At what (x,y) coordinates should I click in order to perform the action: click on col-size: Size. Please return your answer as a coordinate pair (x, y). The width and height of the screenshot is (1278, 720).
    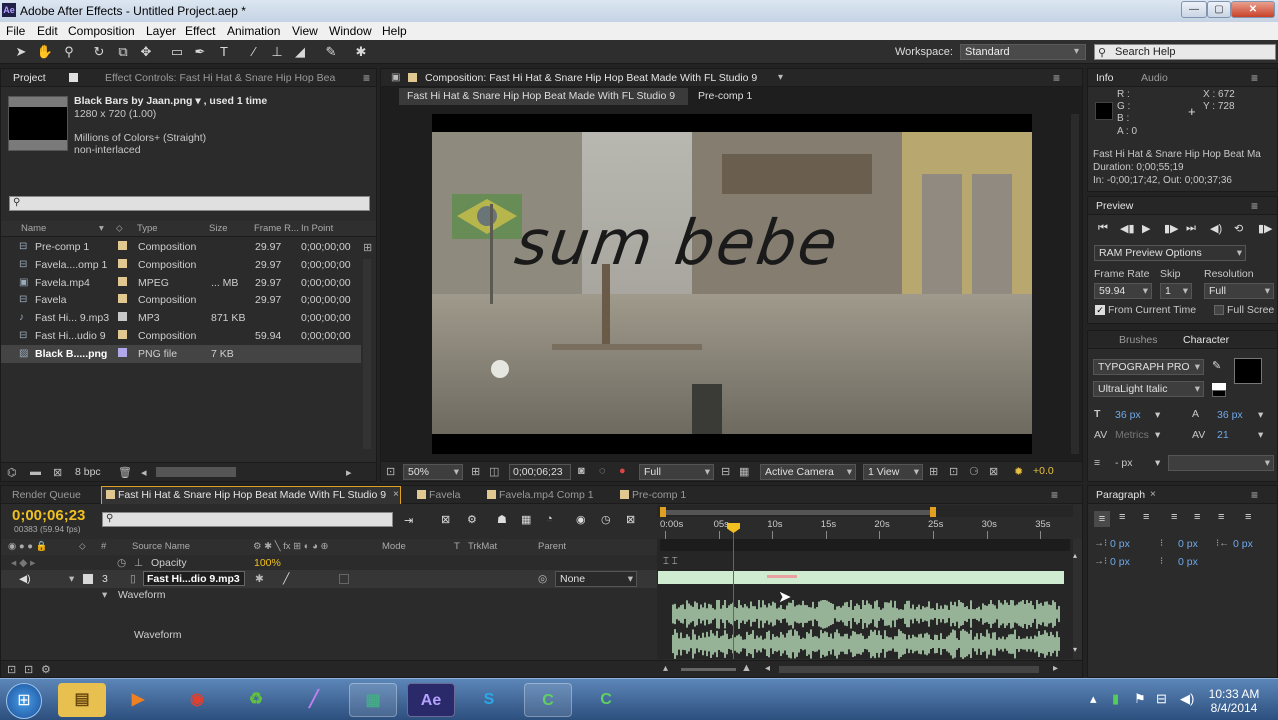
    Looking at the image, I should click on (218, 228).